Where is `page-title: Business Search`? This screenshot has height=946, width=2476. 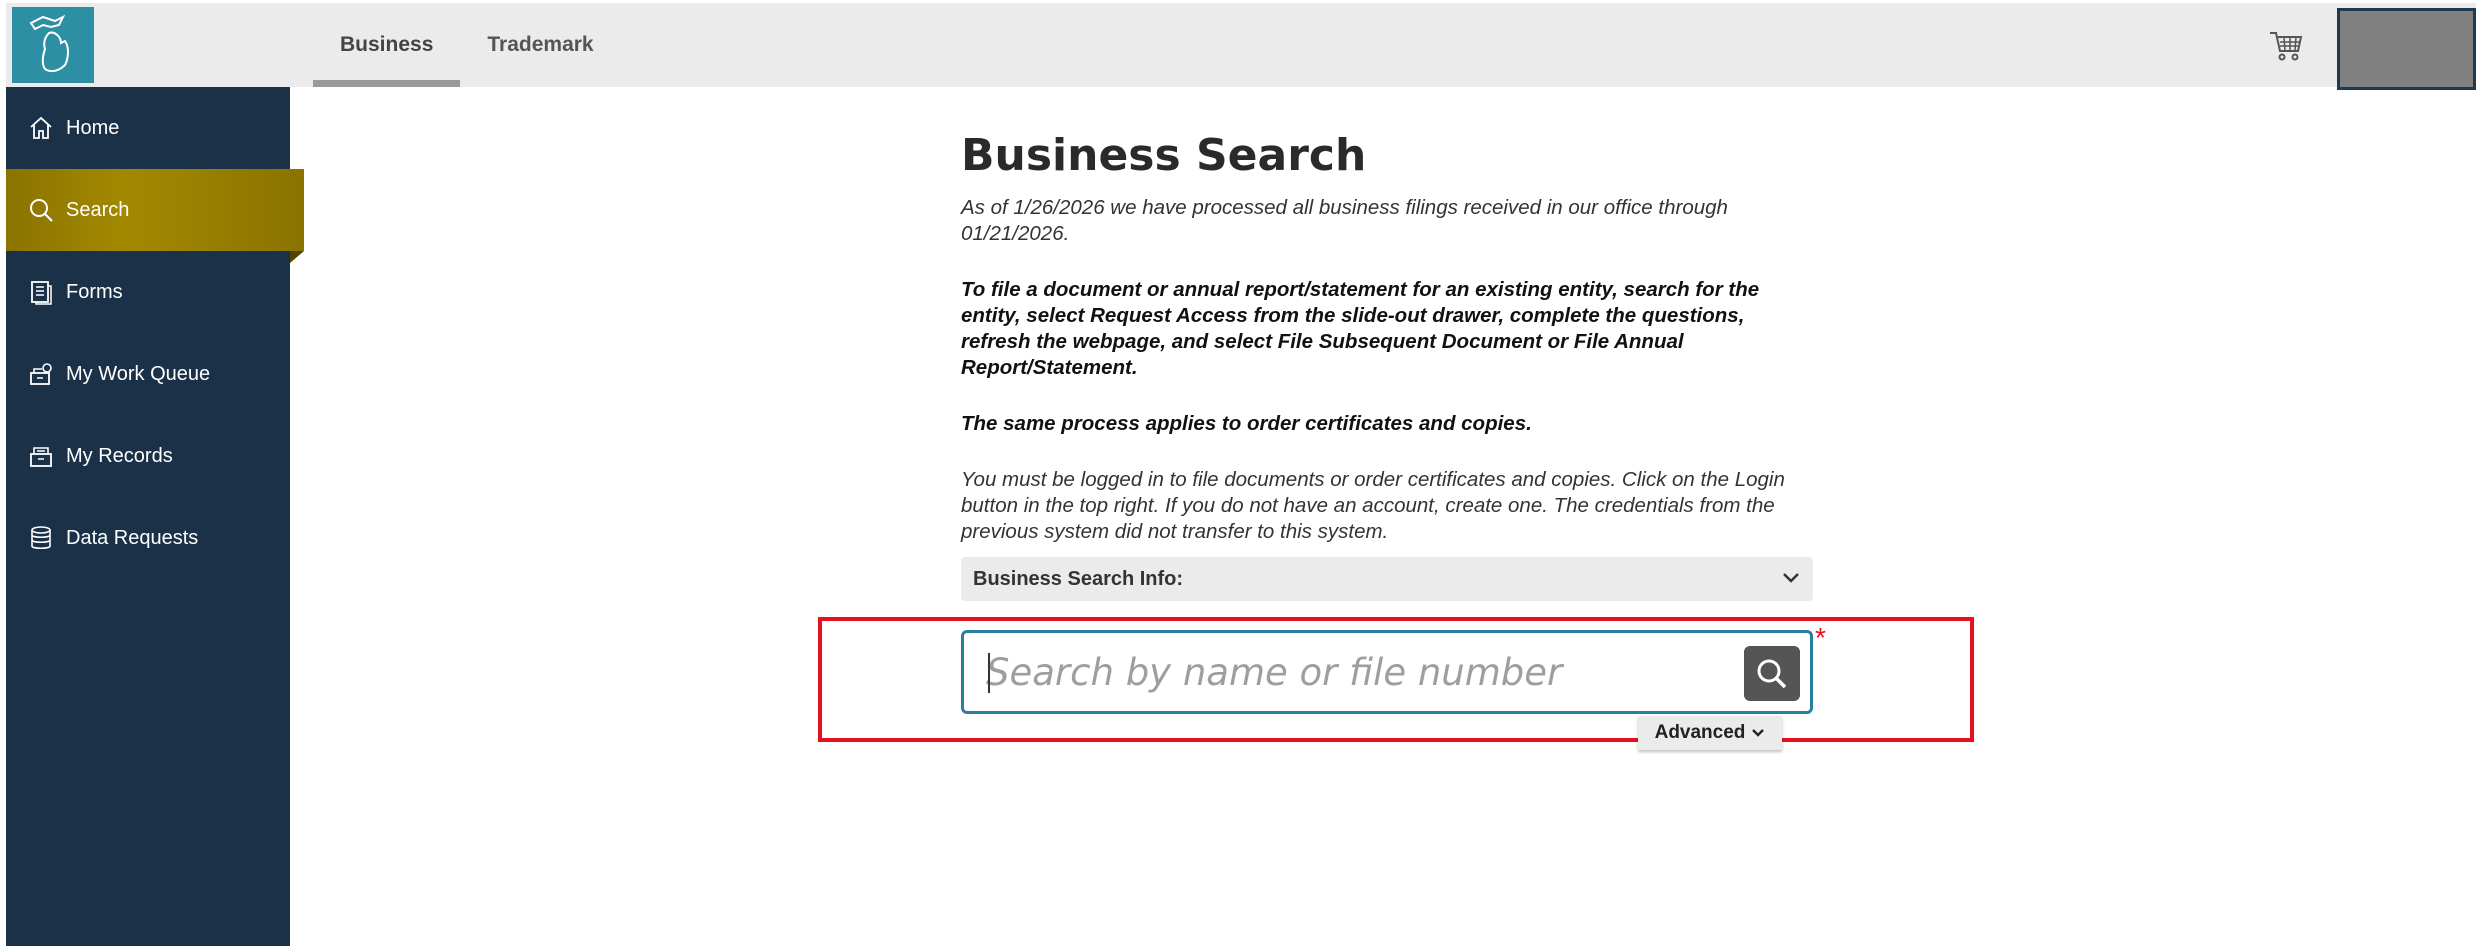
page-title: Business Search is located at coordinates (1164, 155).